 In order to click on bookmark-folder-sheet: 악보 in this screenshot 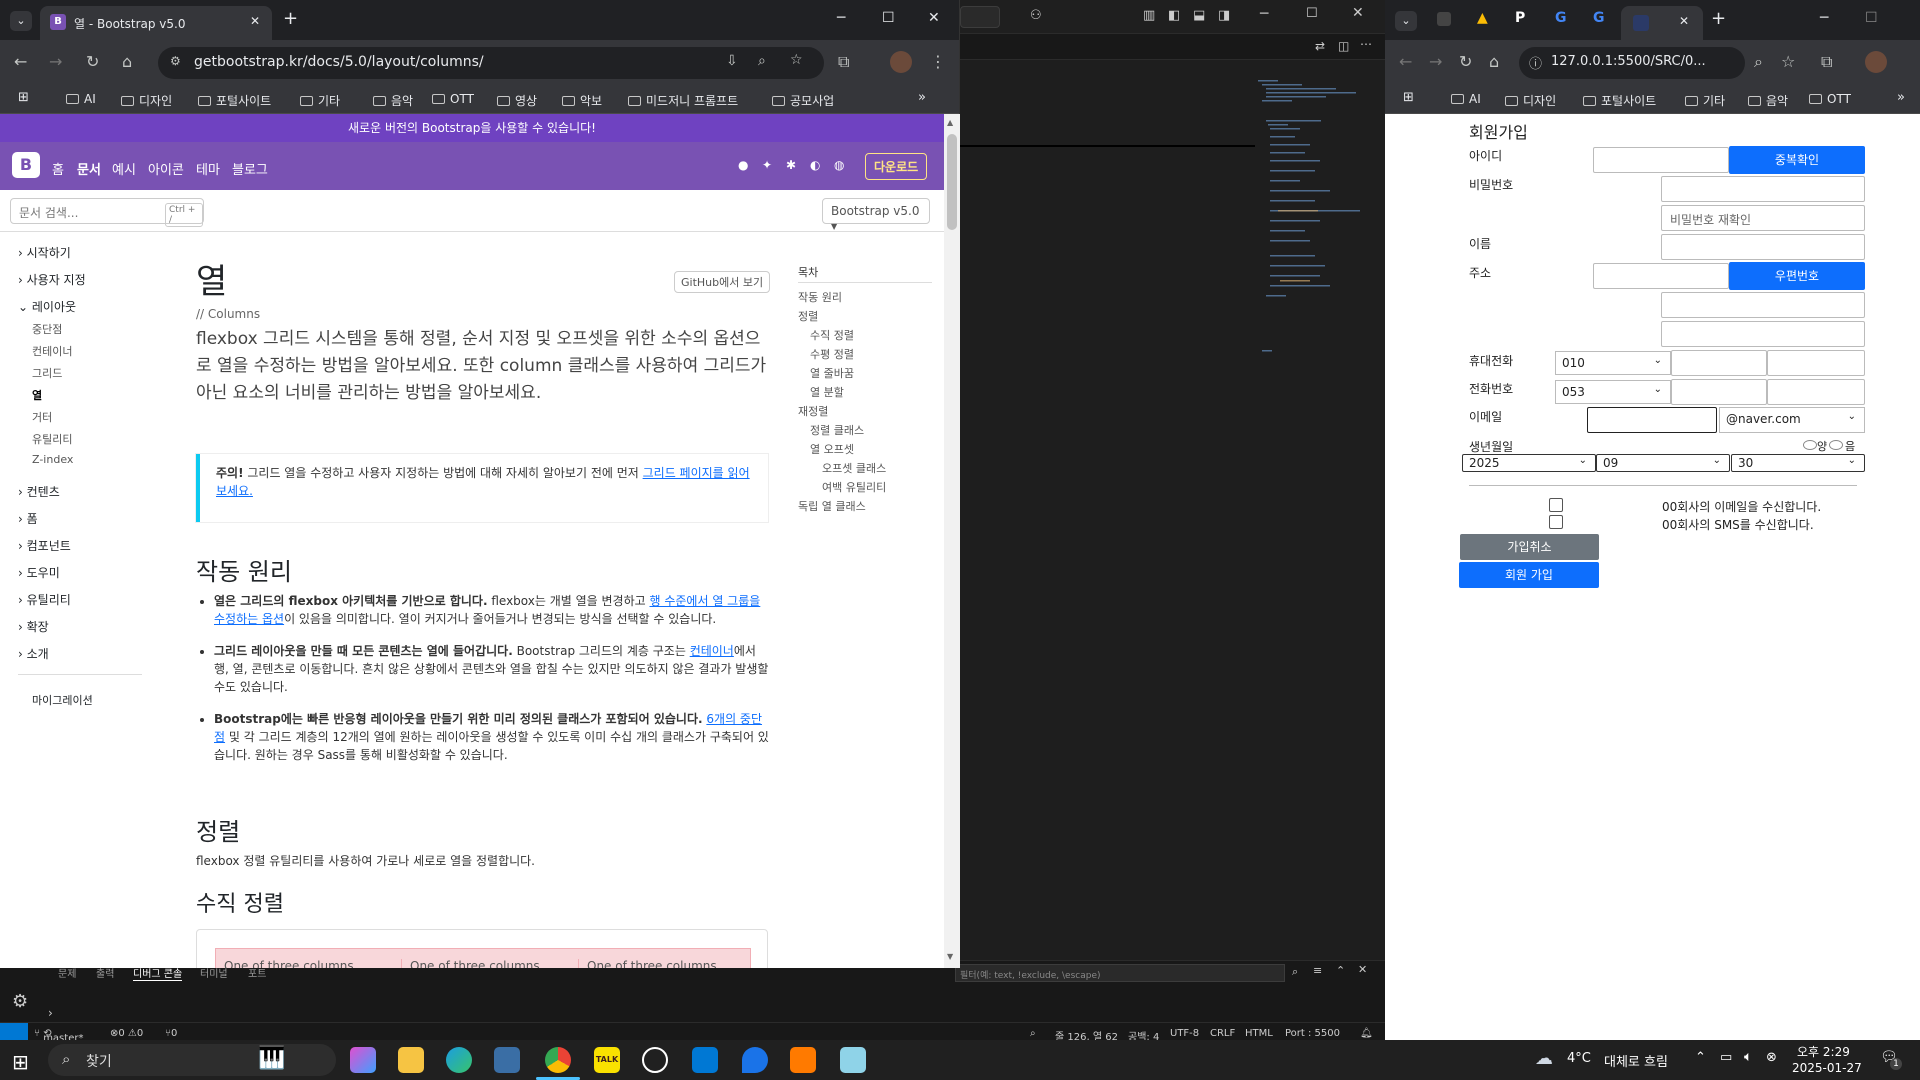, I will do `click(582, 100)`.